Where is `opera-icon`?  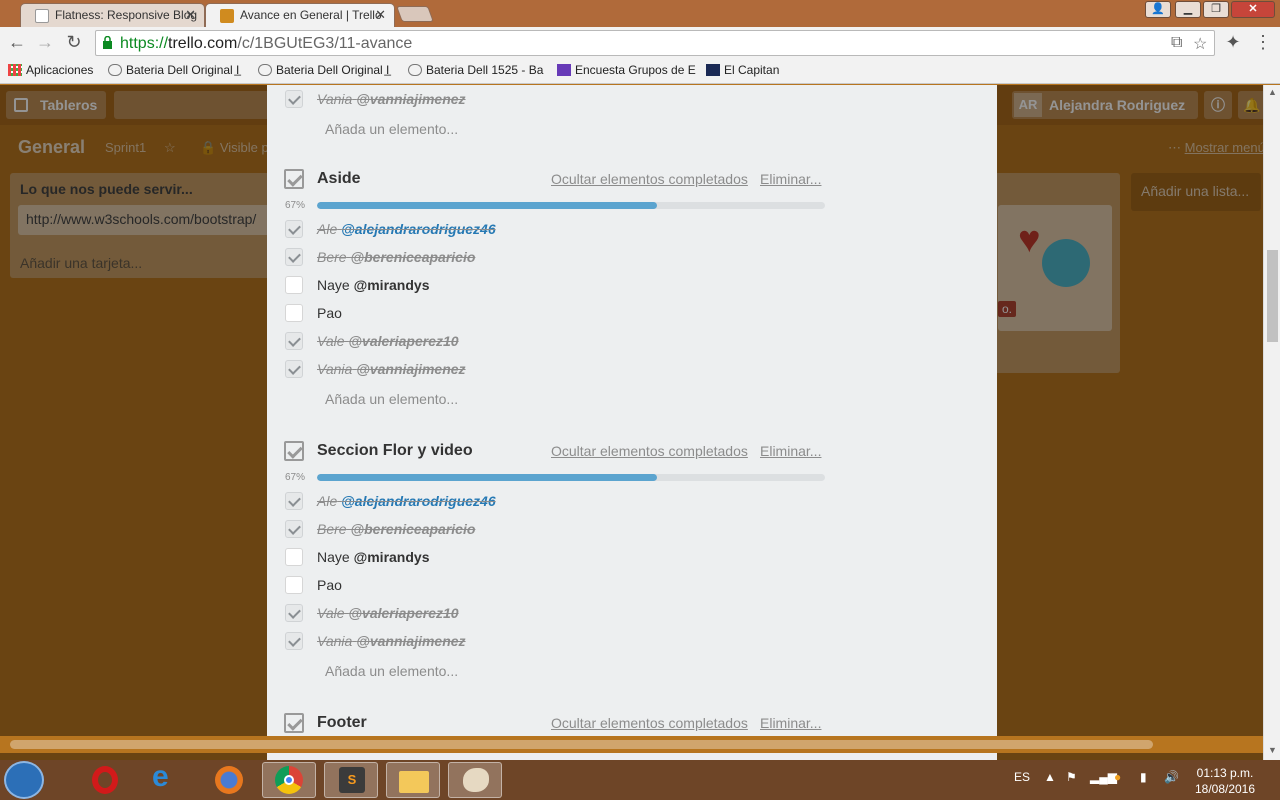 opera-icon is located at coordinates (105, 780).